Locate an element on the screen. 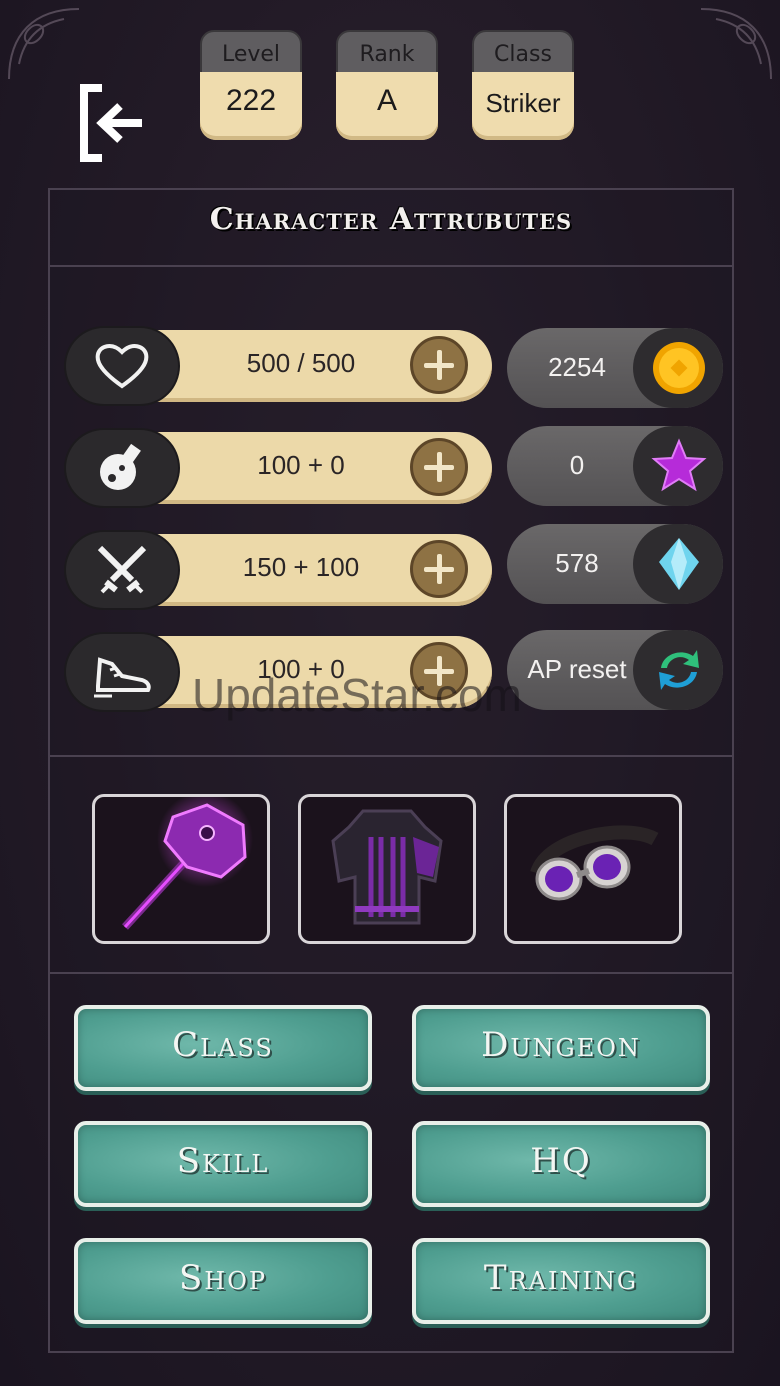 Image resolution: width=780 pixels, height=1386 pixels. gold-coin-icon is located at coordinates (679, 368).